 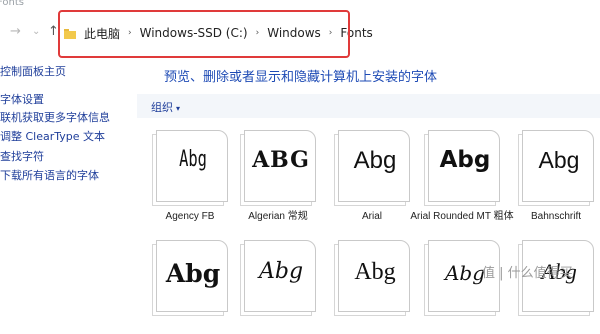 I want to click on sidebar-item-control-panel-home: 控制面板主页, so click(x=33, y=71).